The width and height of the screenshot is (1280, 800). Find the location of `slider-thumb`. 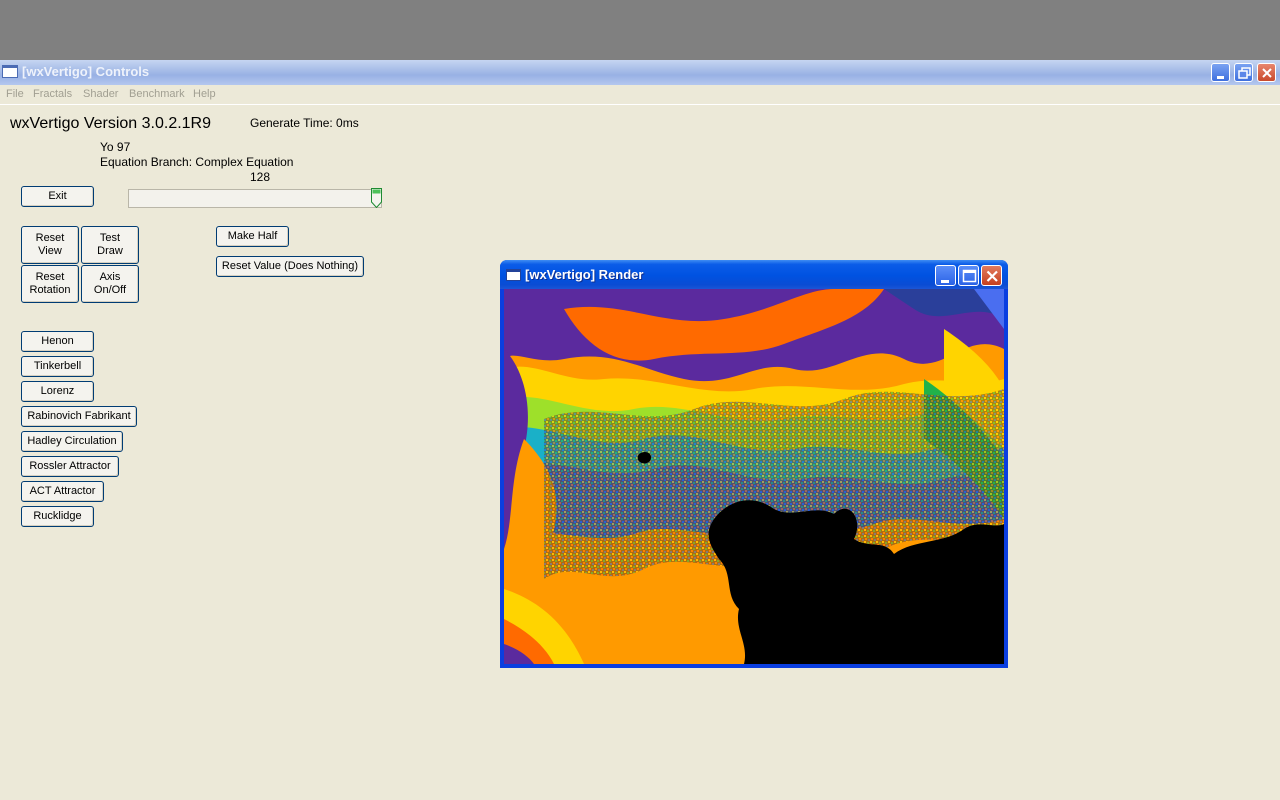

slider-thumb is located at coordinates (376, 198).